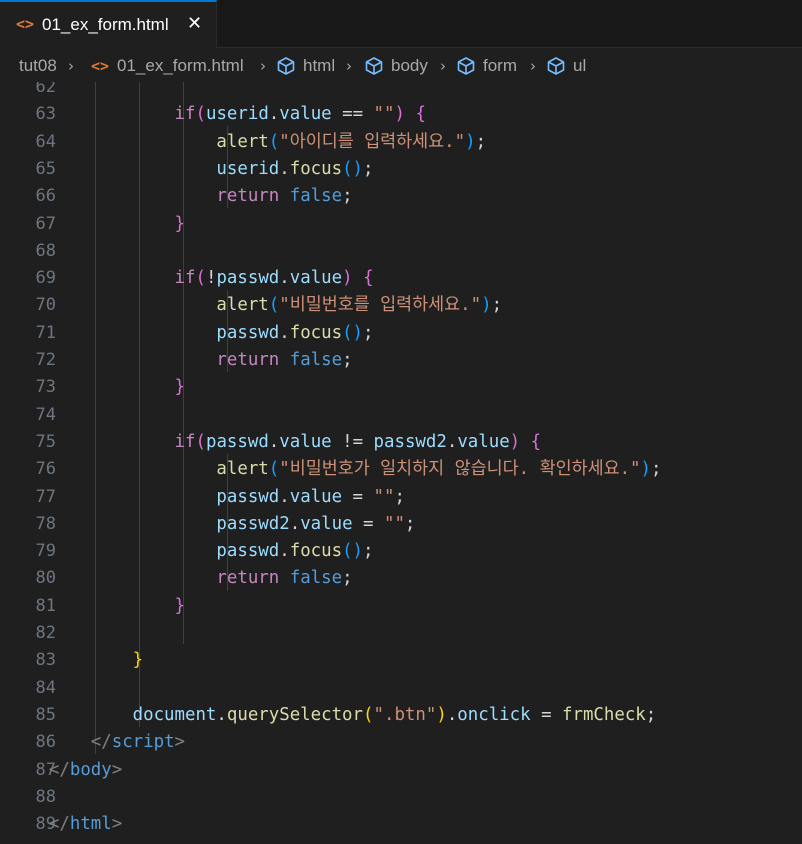 The width and height of the screenshot is (802, 844). I want to click on code-text: }, so click(96, 606).